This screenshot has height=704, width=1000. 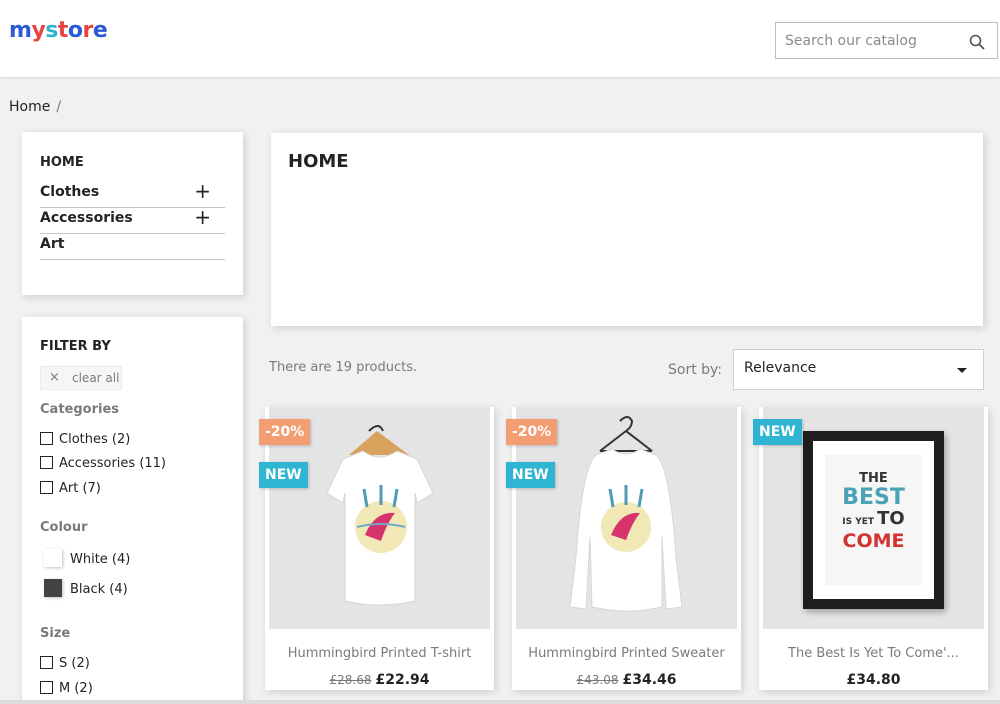 I want to click on search-input, so click(x=866, y=40).